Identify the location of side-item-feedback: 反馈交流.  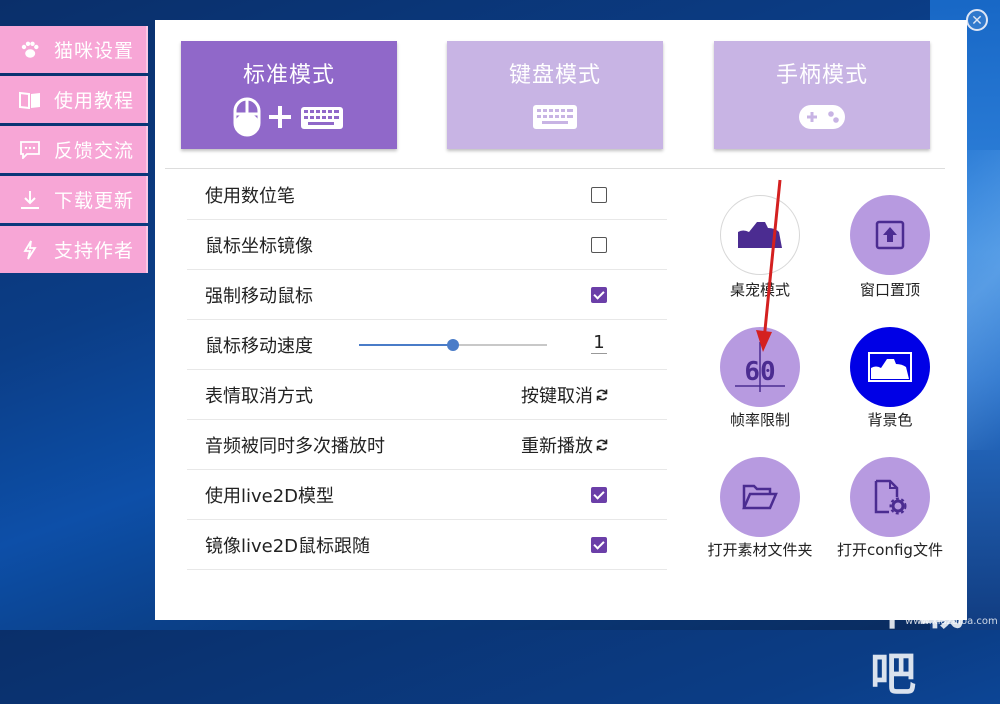
(74, 149).